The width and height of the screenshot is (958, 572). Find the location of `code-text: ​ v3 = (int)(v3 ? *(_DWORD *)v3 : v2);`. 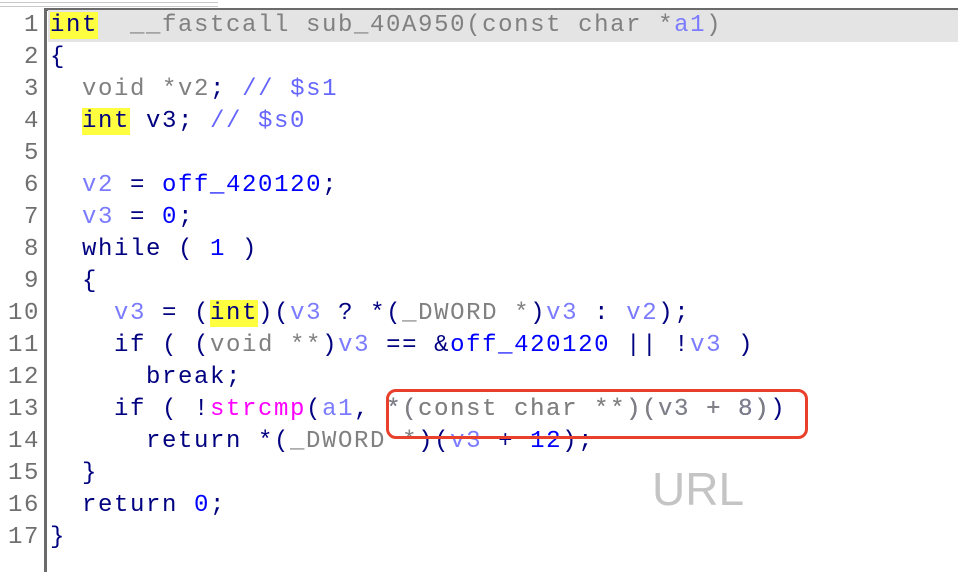

code-text: ​ v3 = (int)(v3 ? *(_DWORD *)v3 : v2); is located at coordinates (503, 314).